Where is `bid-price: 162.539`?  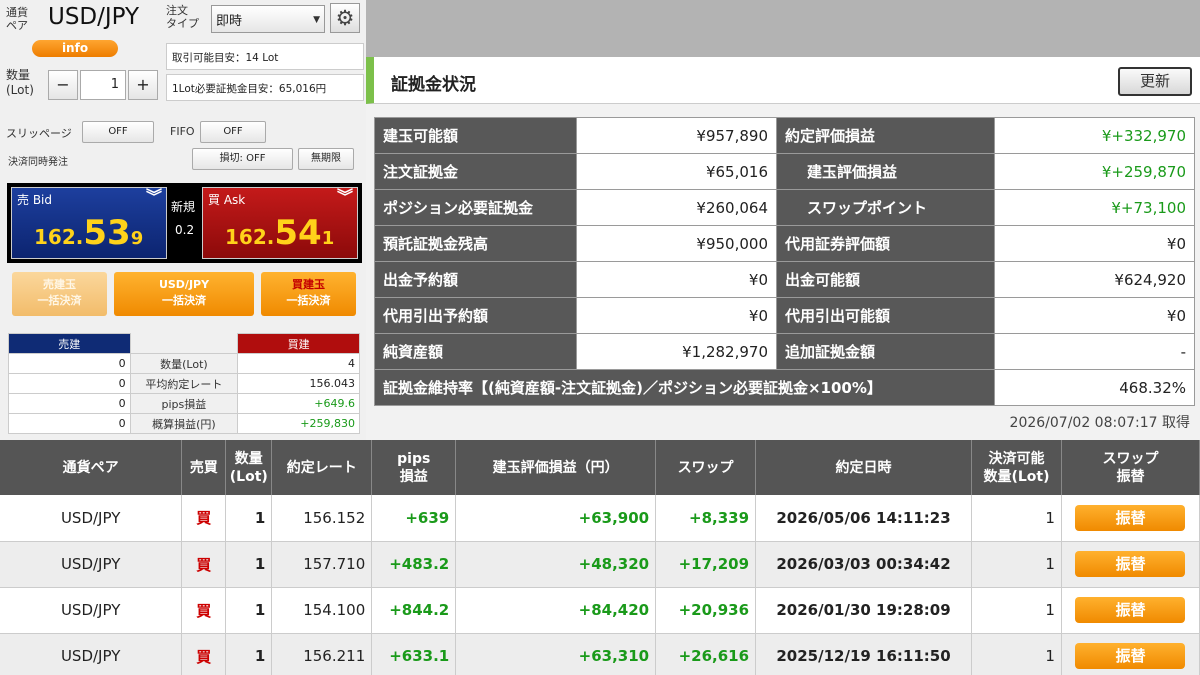 bid-price: 162.539 is located at coordinates (89, 233).